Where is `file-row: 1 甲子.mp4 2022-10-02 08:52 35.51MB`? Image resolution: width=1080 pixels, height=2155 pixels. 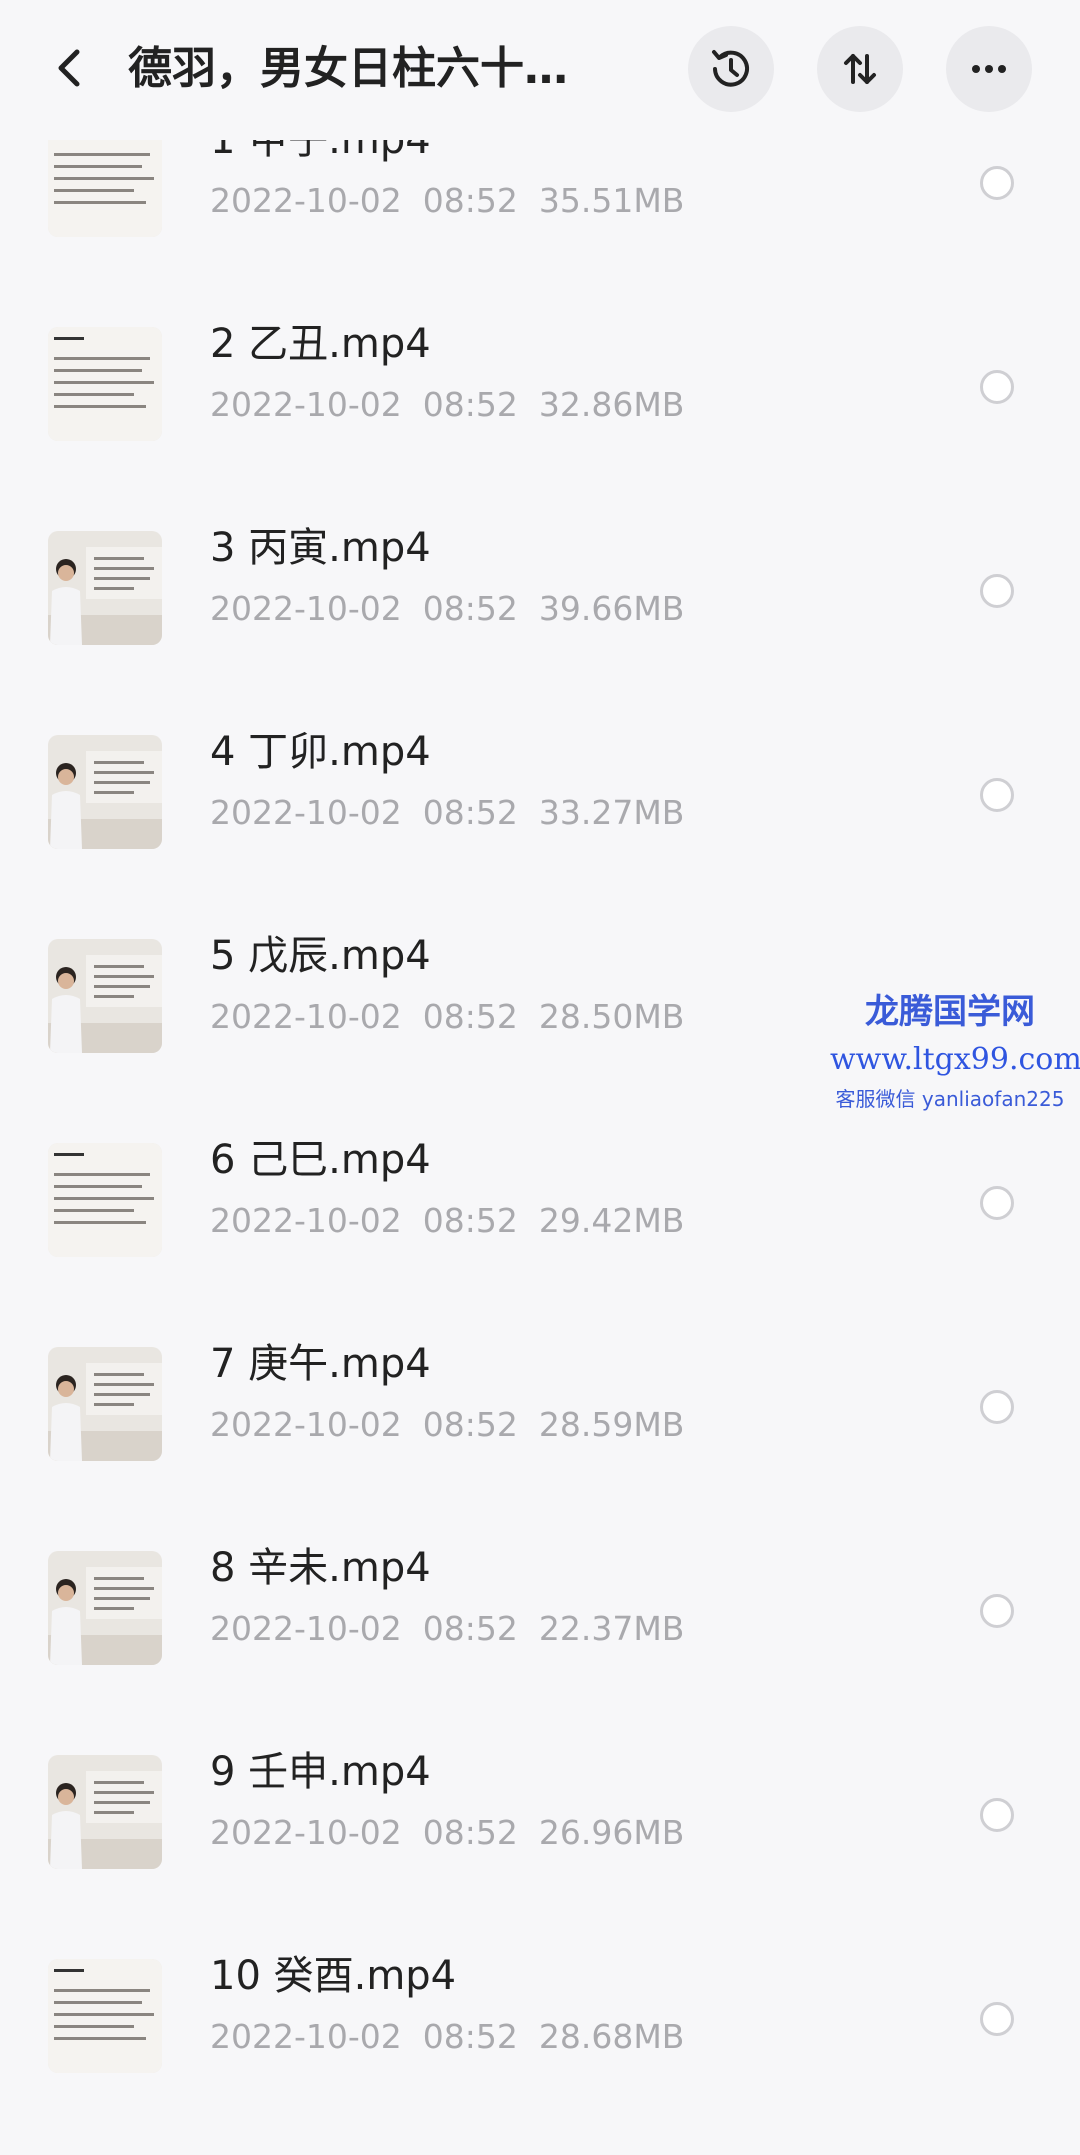 file-row: 1 甲子.mp4 2022-10-02 08:52 35.51MB is located at coordinates (540, 217).